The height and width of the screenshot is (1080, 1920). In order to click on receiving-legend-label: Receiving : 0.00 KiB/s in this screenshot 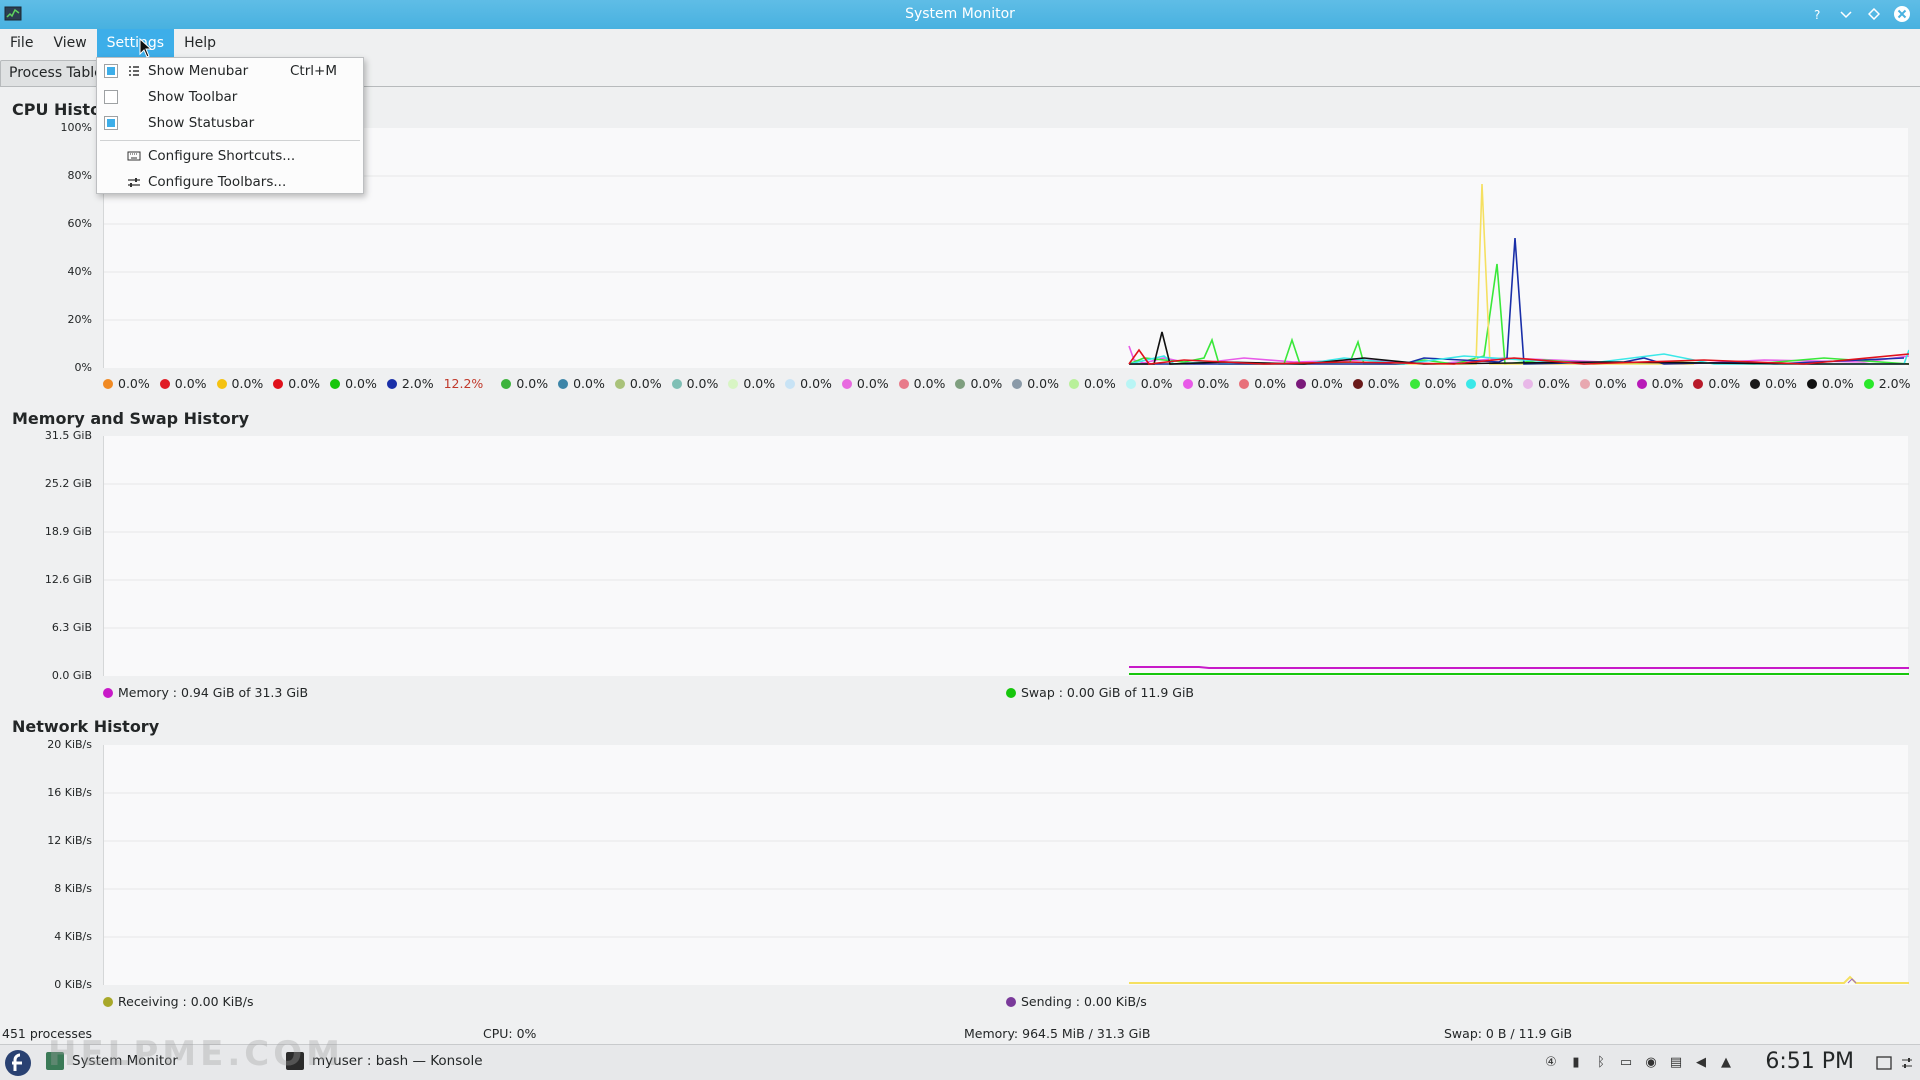, I will do `click(186, 1001)`.